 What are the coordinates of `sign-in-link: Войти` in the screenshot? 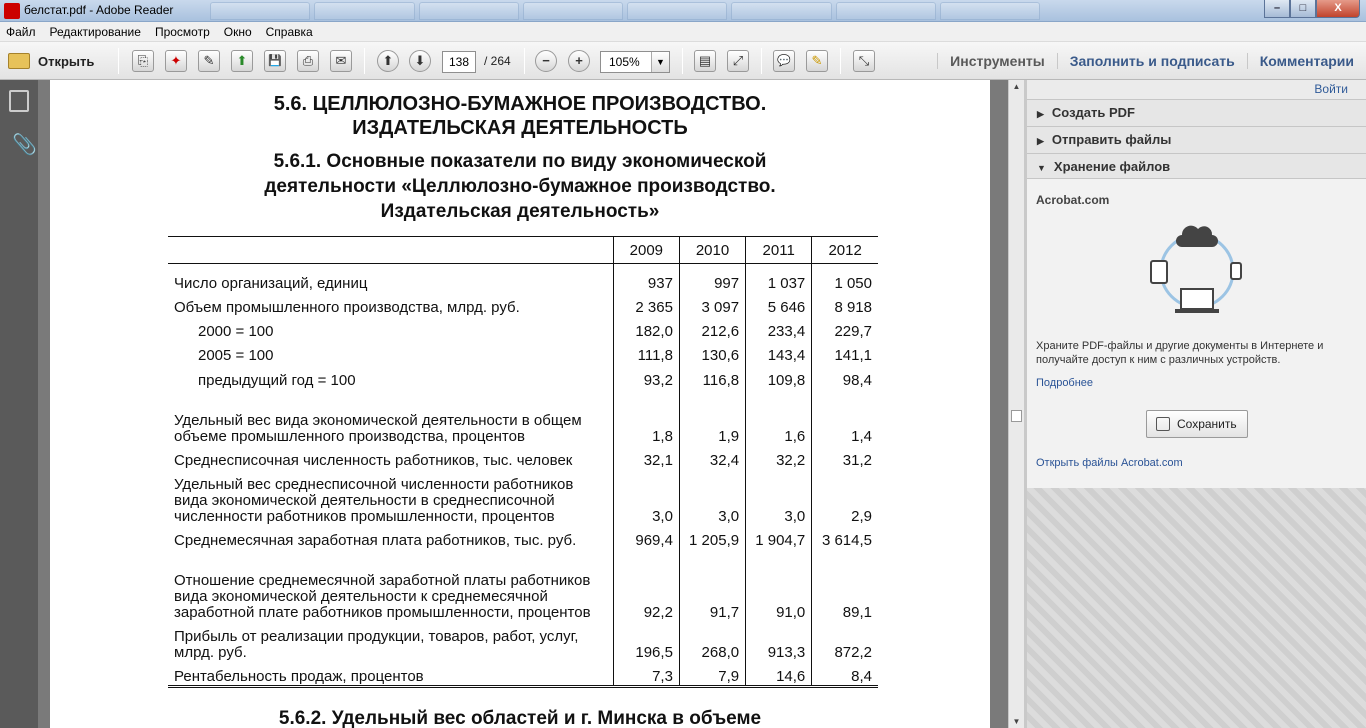 It's located at (1331, 89).